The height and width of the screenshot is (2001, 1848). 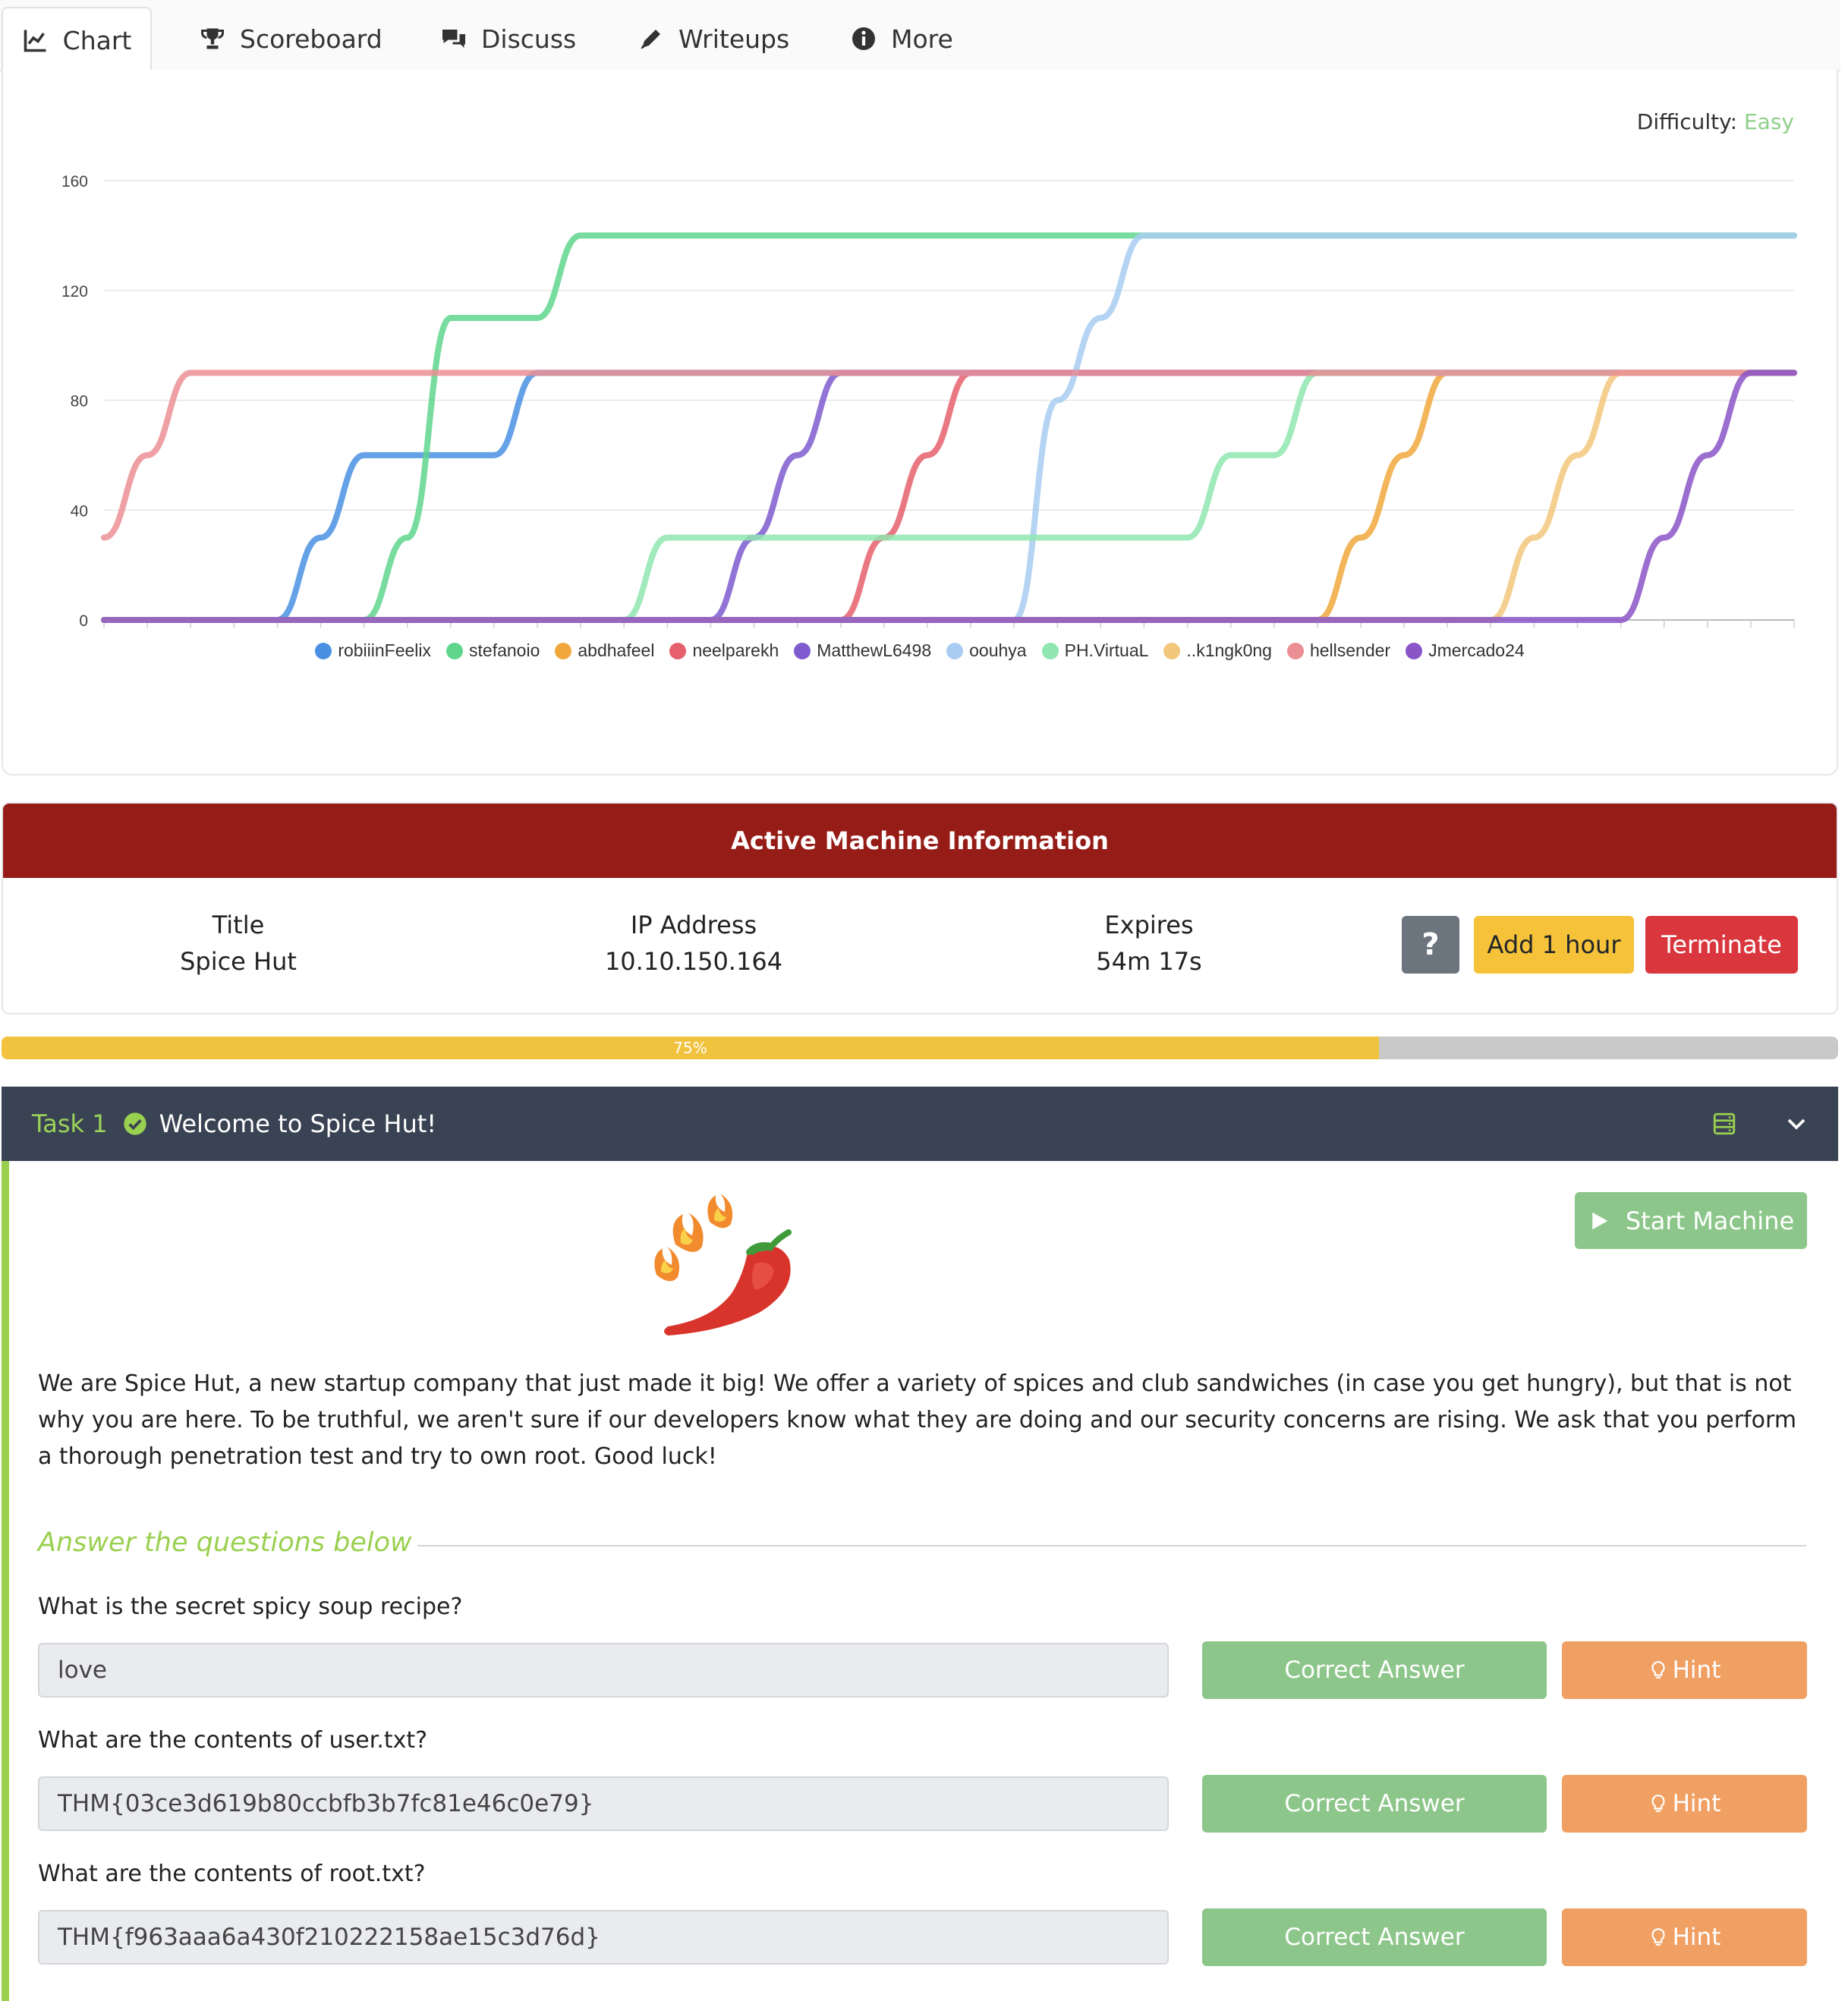 What do you see at coordinates (694, 944) in the screenshot?
I see `machine-ip: IP Address 10.10.150.164` at bounding box center [694, 944].